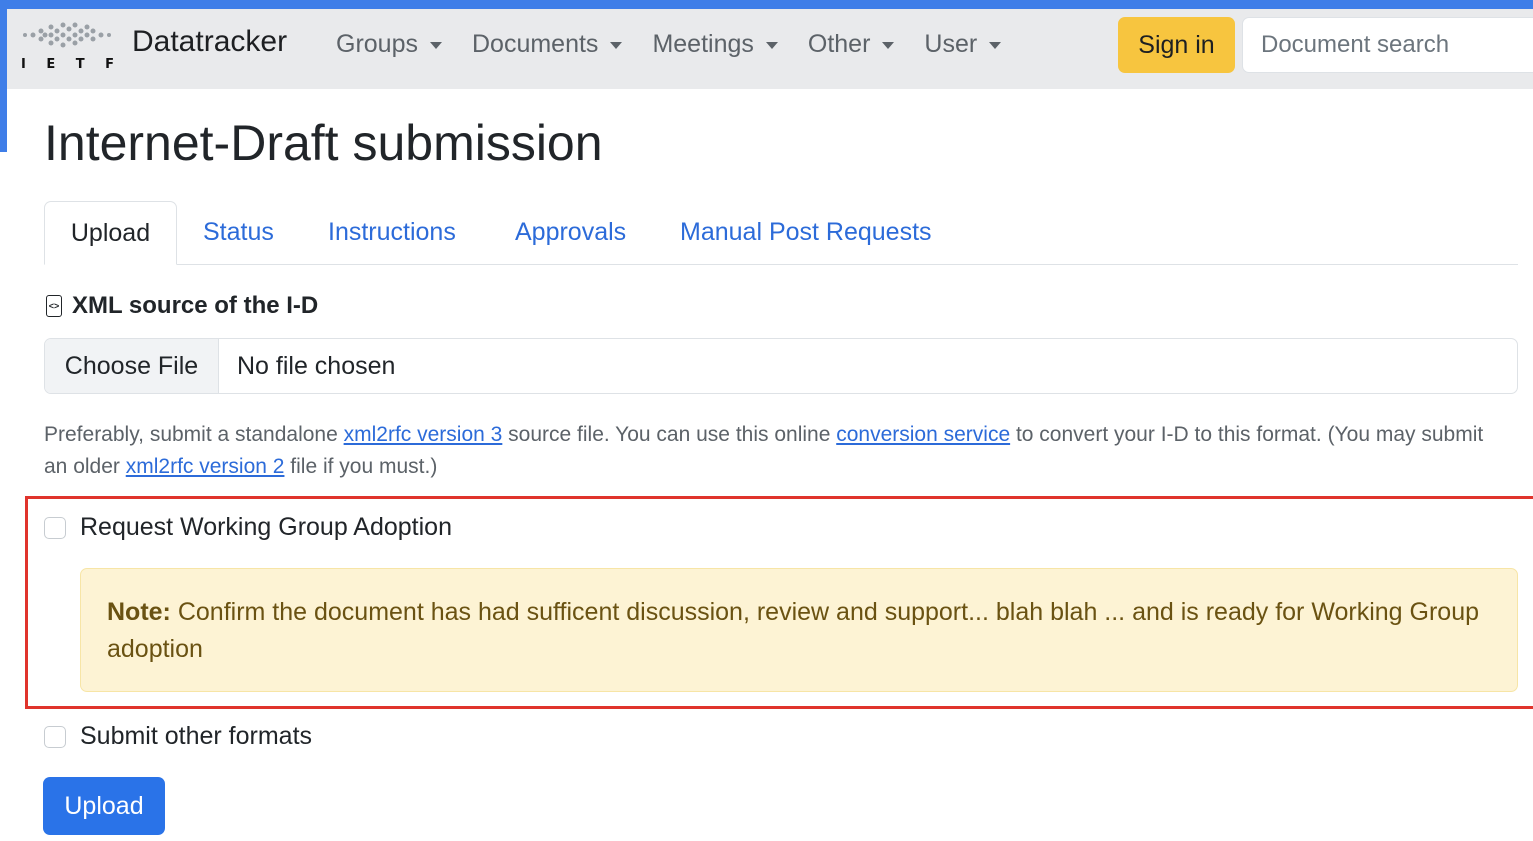 The height and width of the screenshot is (841, 1533). Describe the element at coordinates (209, 42) in the screenshot. I see `brand-name: Datatracker` at that location.